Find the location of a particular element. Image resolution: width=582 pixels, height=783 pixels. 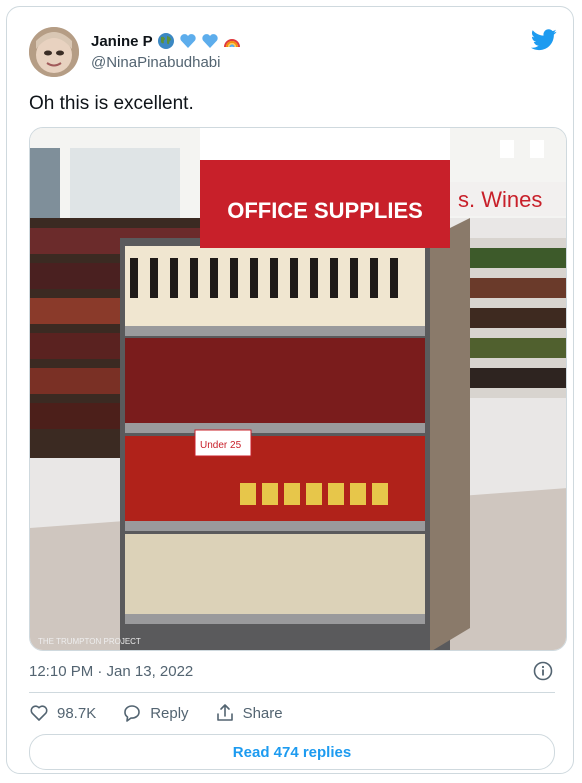

tweet-actions: 98.7K Reply Share is located at coordinates (169, 713).